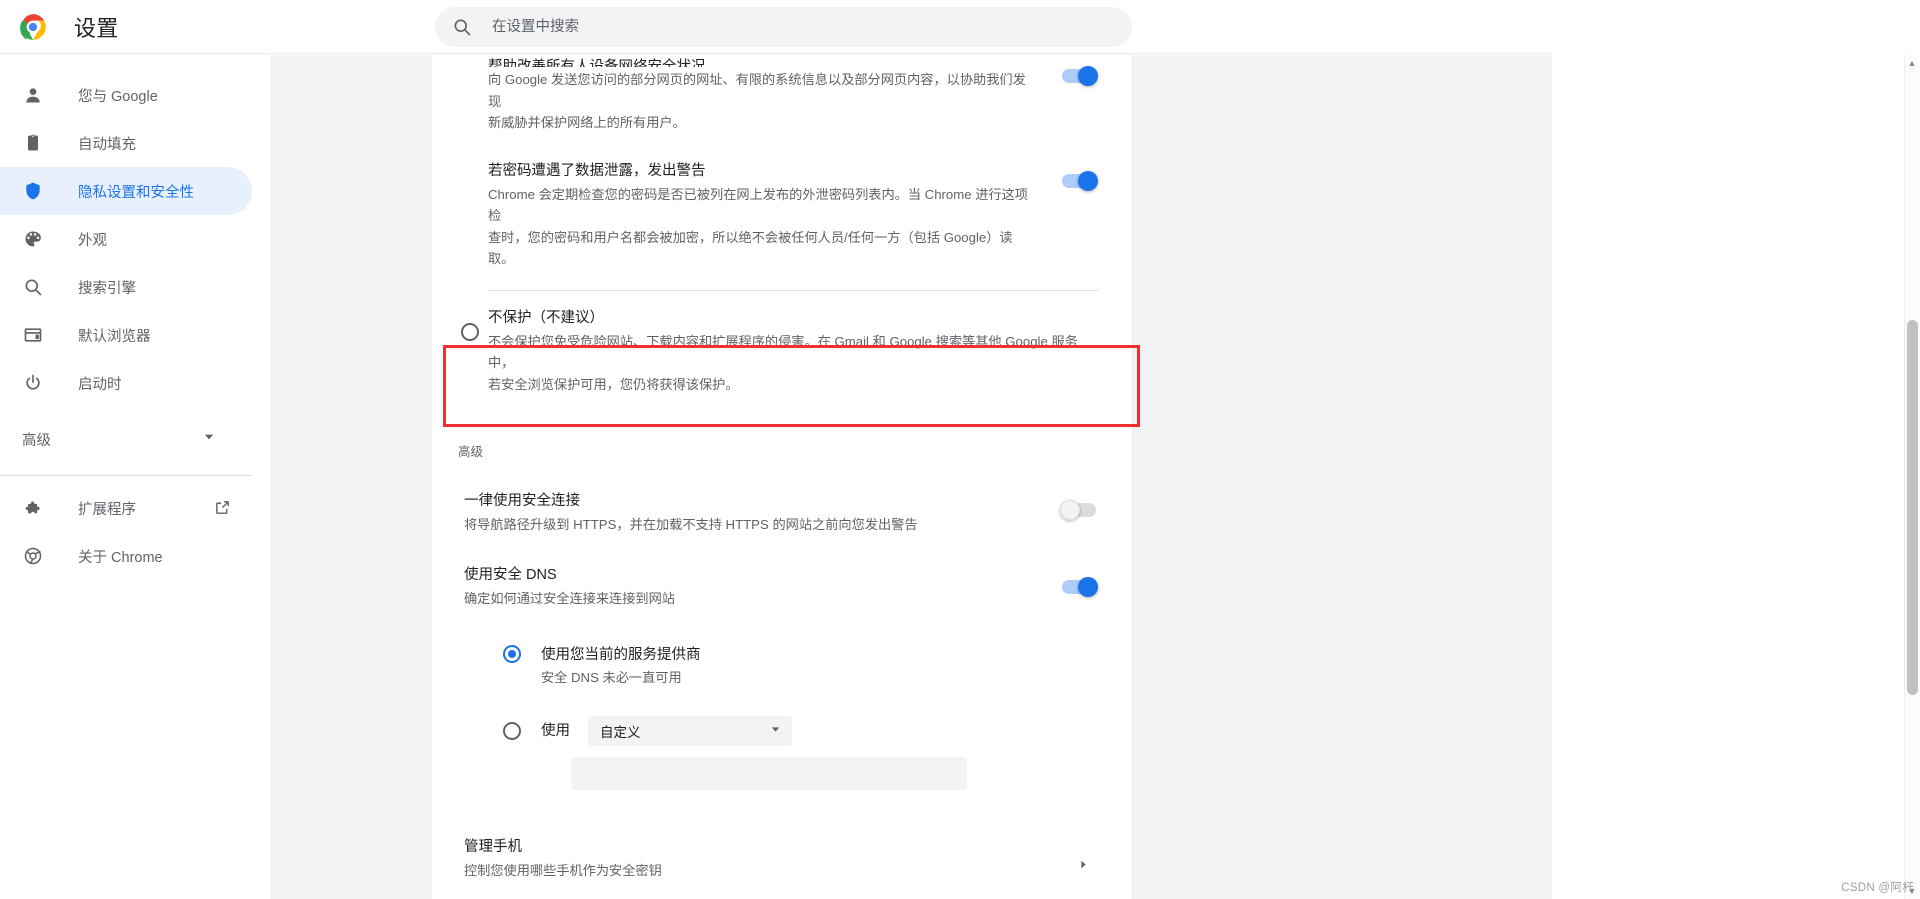 Image resolution: width=1920 pixels, height=899 pixels. What do you see at coordinates (621, 654) in the screenshot?
I see `dns-current-provider-label: 使用您当前的服务提供商` at bounding box center [621, 654].